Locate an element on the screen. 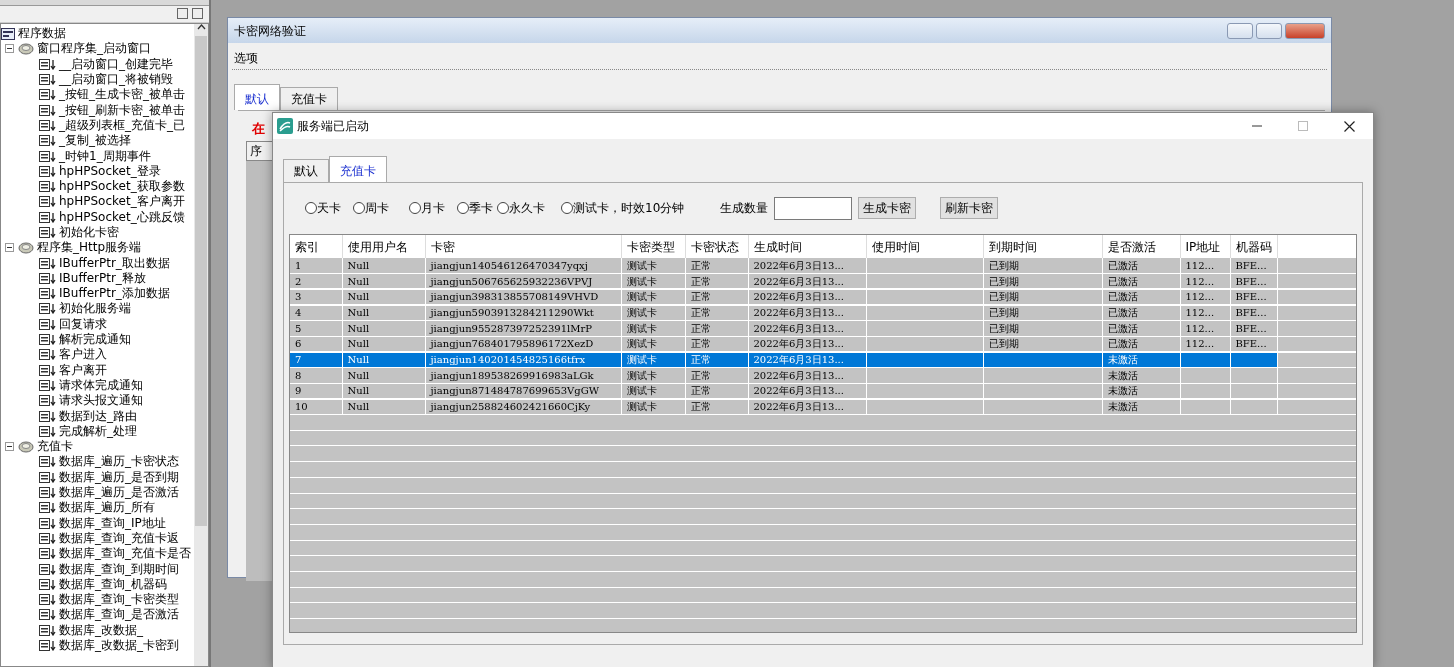  tree-item: 数据库_遍历_是否到期 is located at coordinates (119, 477).